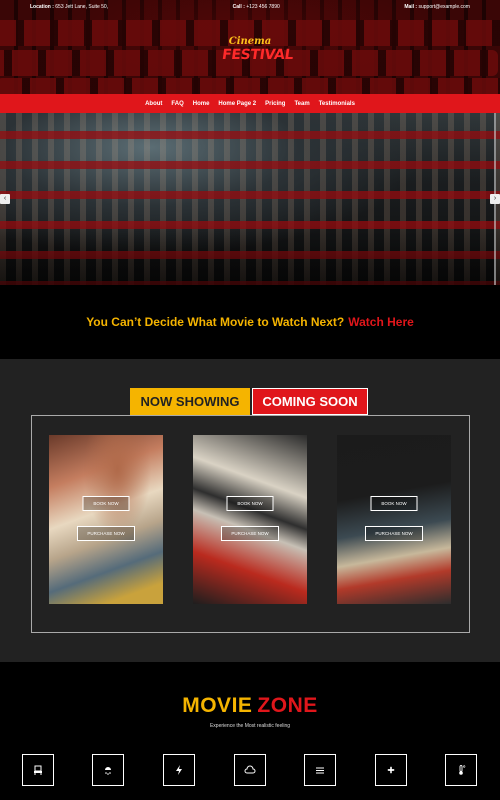 The image size is (500, 800). I want to click on fan-icon, so click(391, 770).